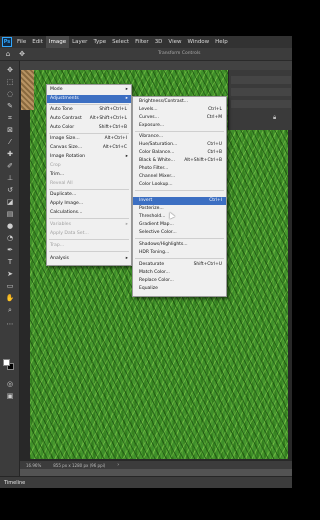 The height and width of the screenshot is (520, 320). Describe the element at coordinates (10, 142) in the screenshot. I see `eyedropper-icon: ⁄` at that location.